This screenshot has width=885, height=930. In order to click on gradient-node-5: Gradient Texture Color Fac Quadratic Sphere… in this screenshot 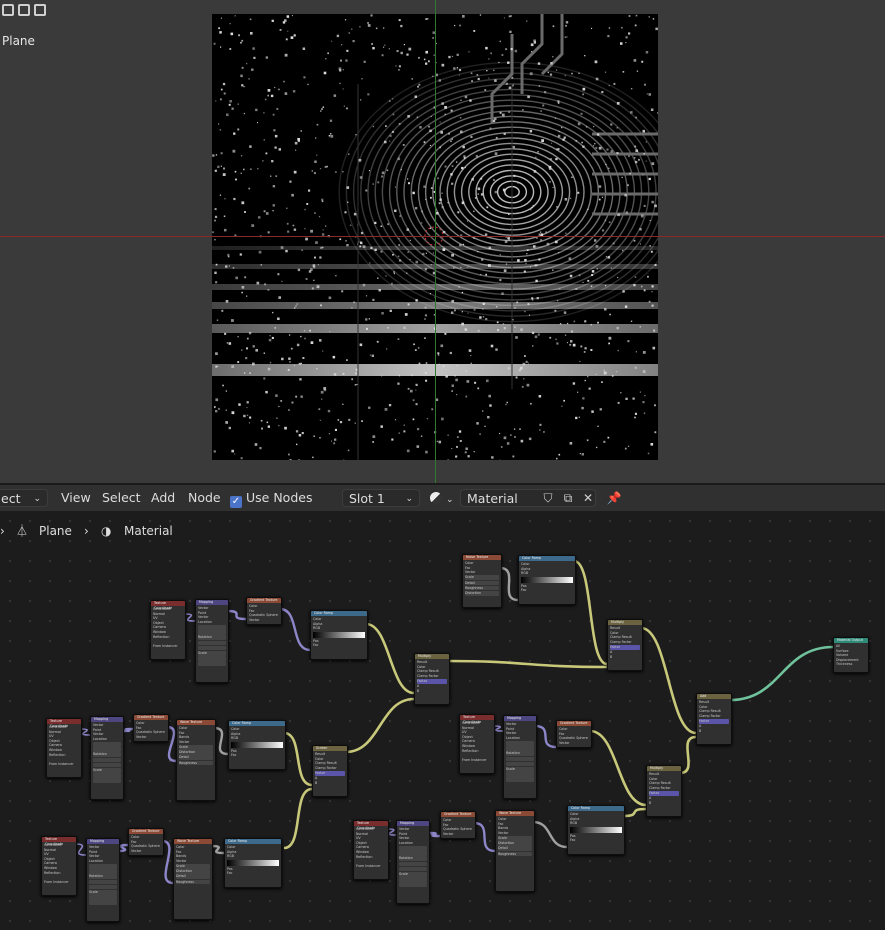, I will do `click(574, 734)`.